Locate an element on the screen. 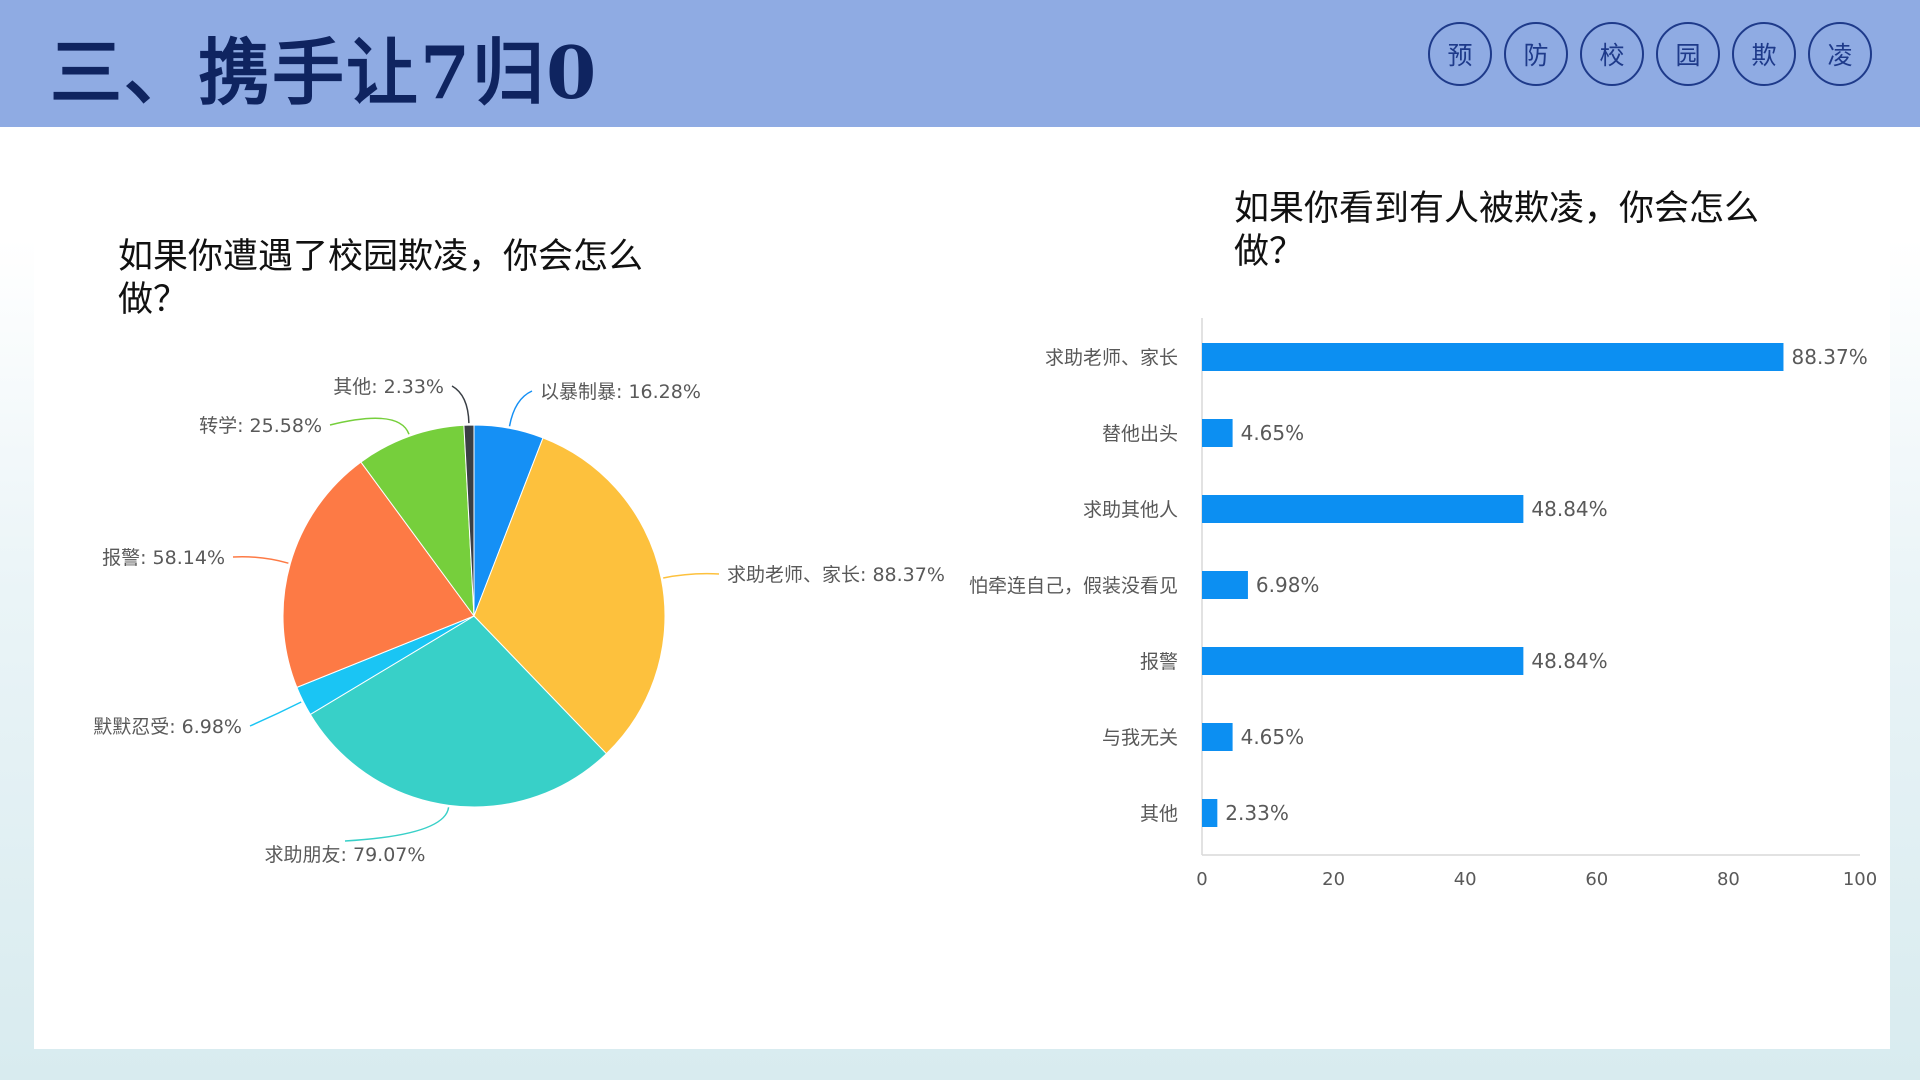 This screenshot has width=1920, height=1080. bar-x-tick-label: 40 is located at coordinates (1465, 879).